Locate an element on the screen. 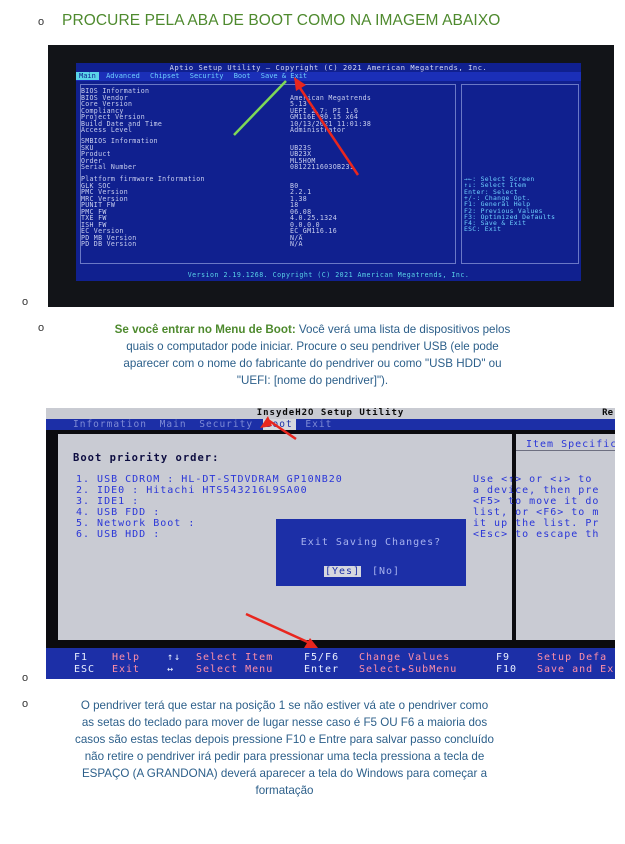 The image size is (625, 844). paragraph-bold-lead: Se você entrar no Menu de Boot: is located at coordinates (205, 329).